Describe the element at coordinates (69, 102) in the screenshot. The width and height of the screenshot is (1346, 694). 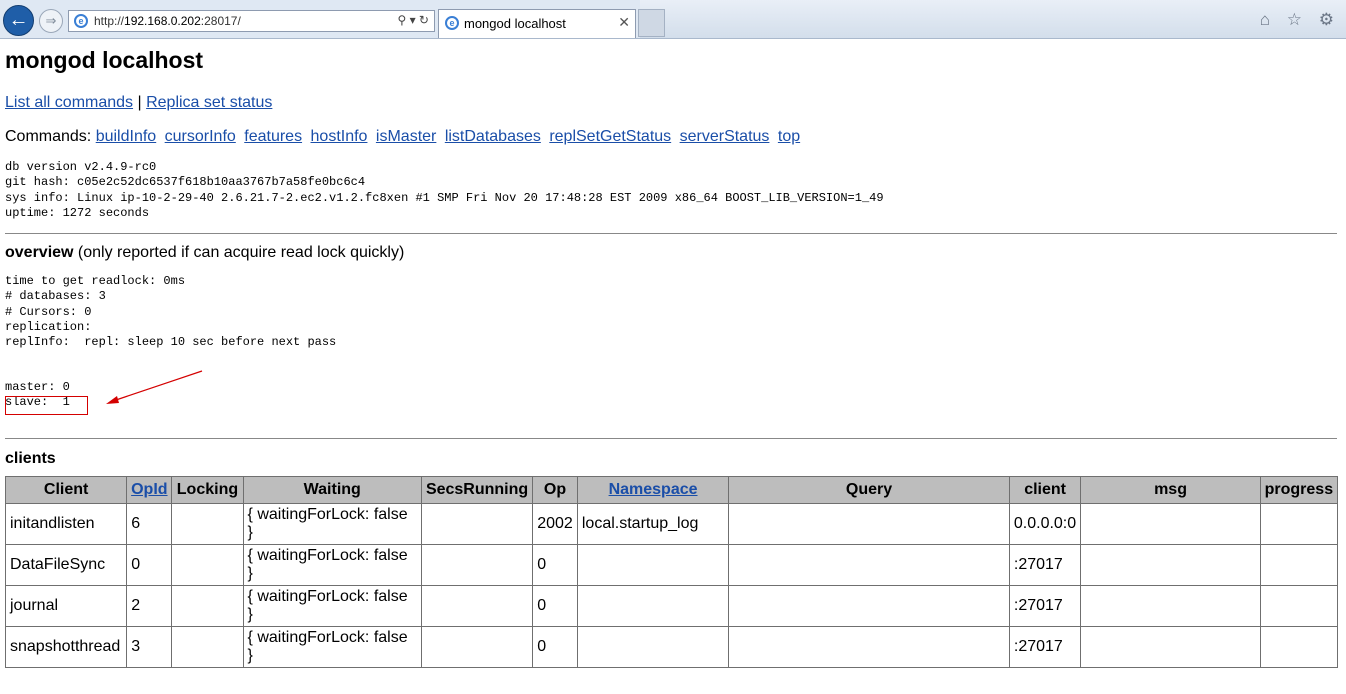
I see `list-all-commands-link: List all commands` at that location.